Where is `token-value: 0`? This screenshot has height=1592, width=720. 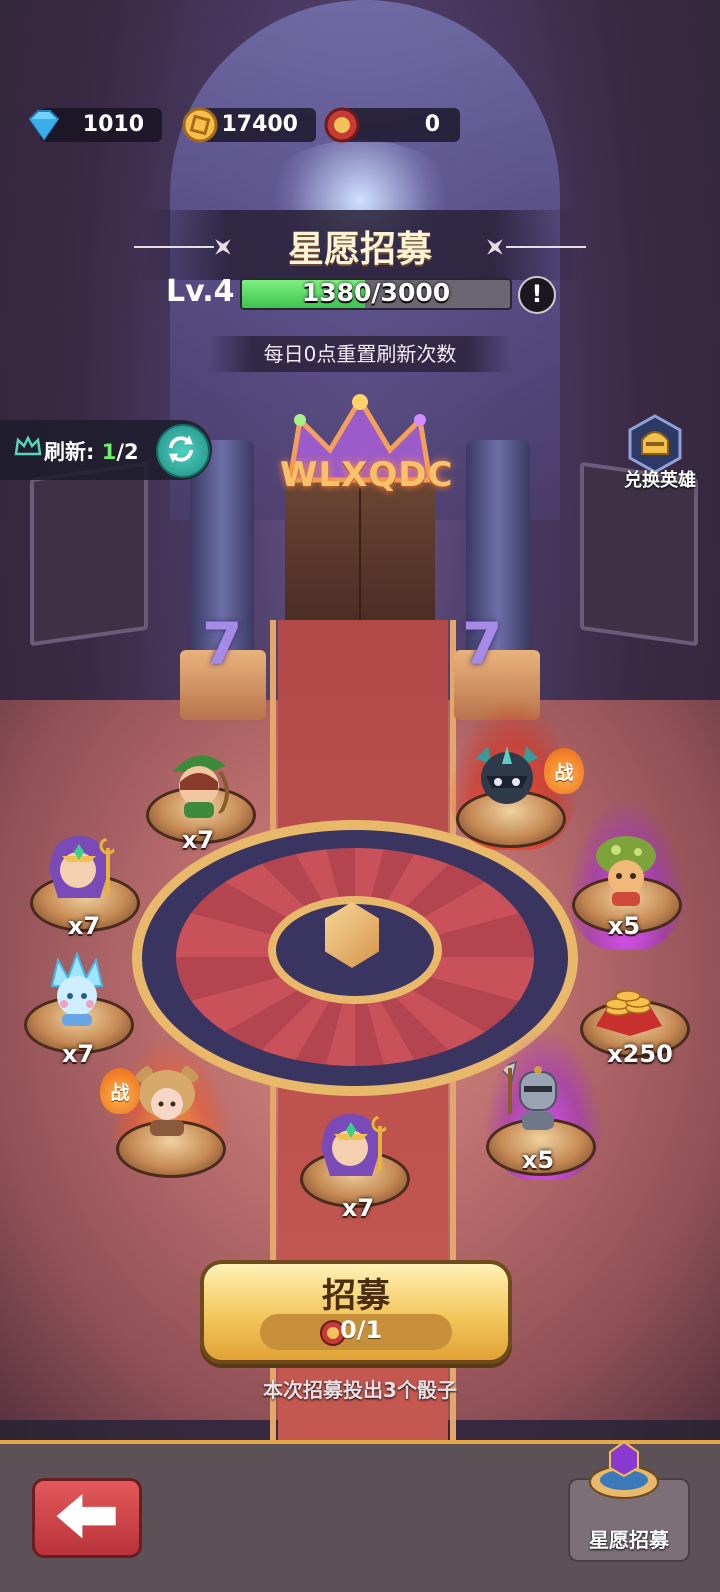 token-value: 0 is located at coordinates (432, 124).